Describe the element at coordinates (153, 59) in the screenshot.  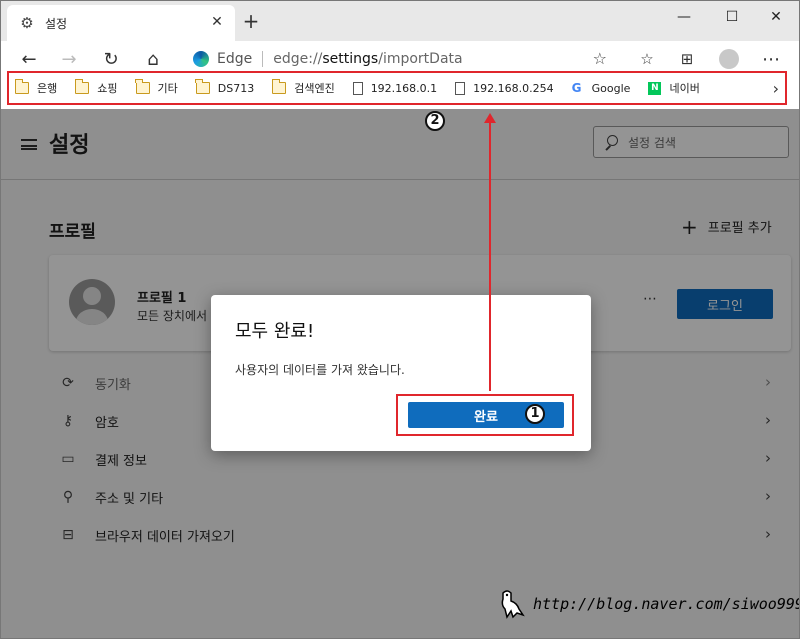
I see `home-button: ⌂` at that location.